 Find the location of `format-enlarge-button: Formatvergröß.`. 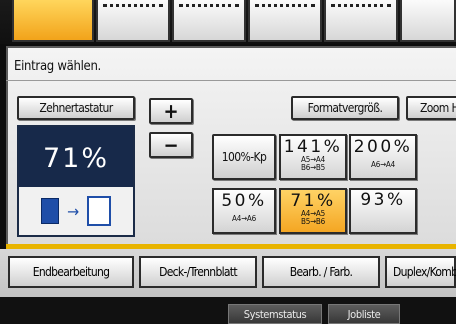

format-enlarge-button: Formatvergröß. is located at coordinates (345, 108).